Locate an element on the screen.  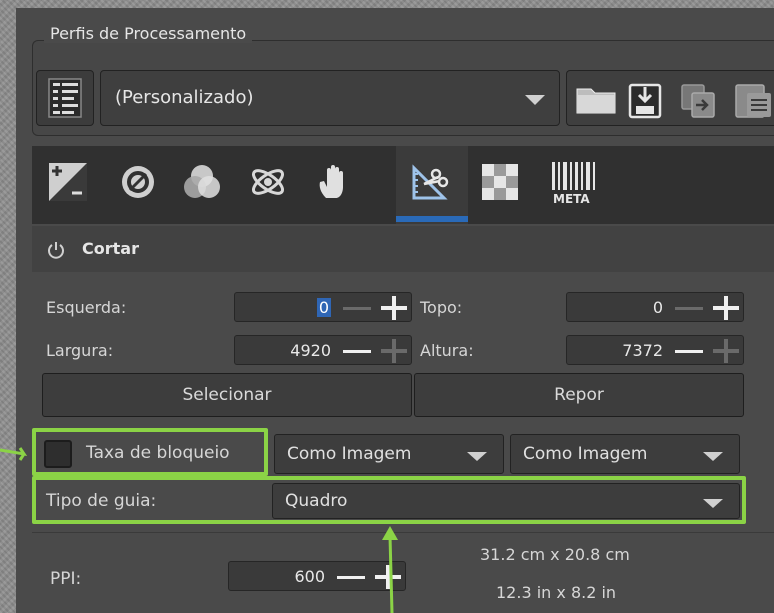
top-spinbox: 0 is located at coordinates (655, 307).